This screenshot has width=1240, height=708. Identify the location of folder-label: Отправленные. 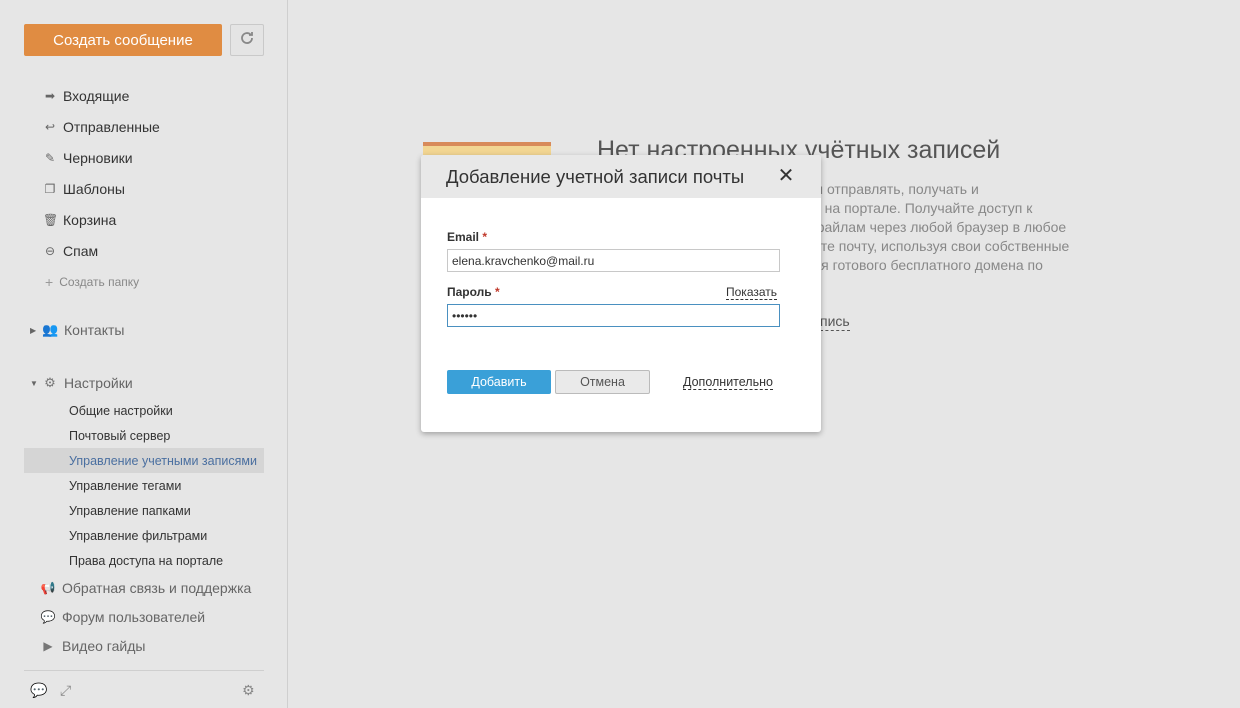
(111, 126).